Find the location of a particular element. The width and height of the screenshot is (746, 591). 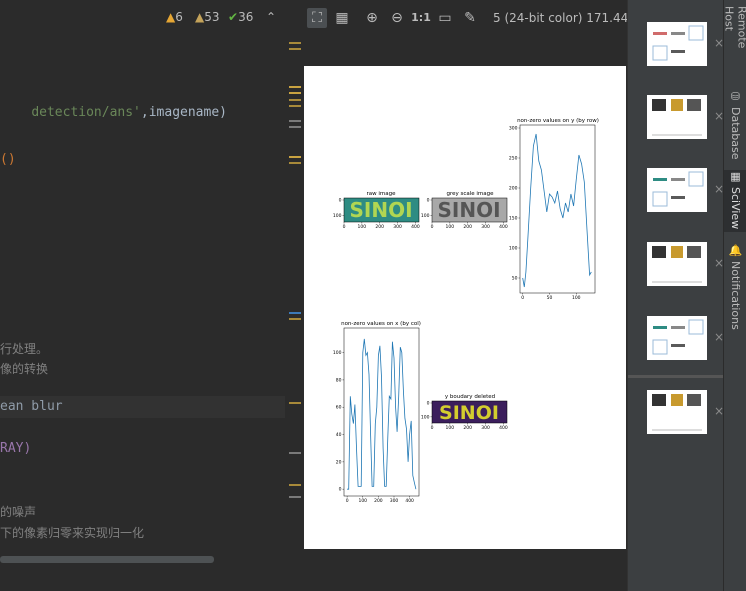

errors-indicator: ▲6 is located at coordinates (174, 17).